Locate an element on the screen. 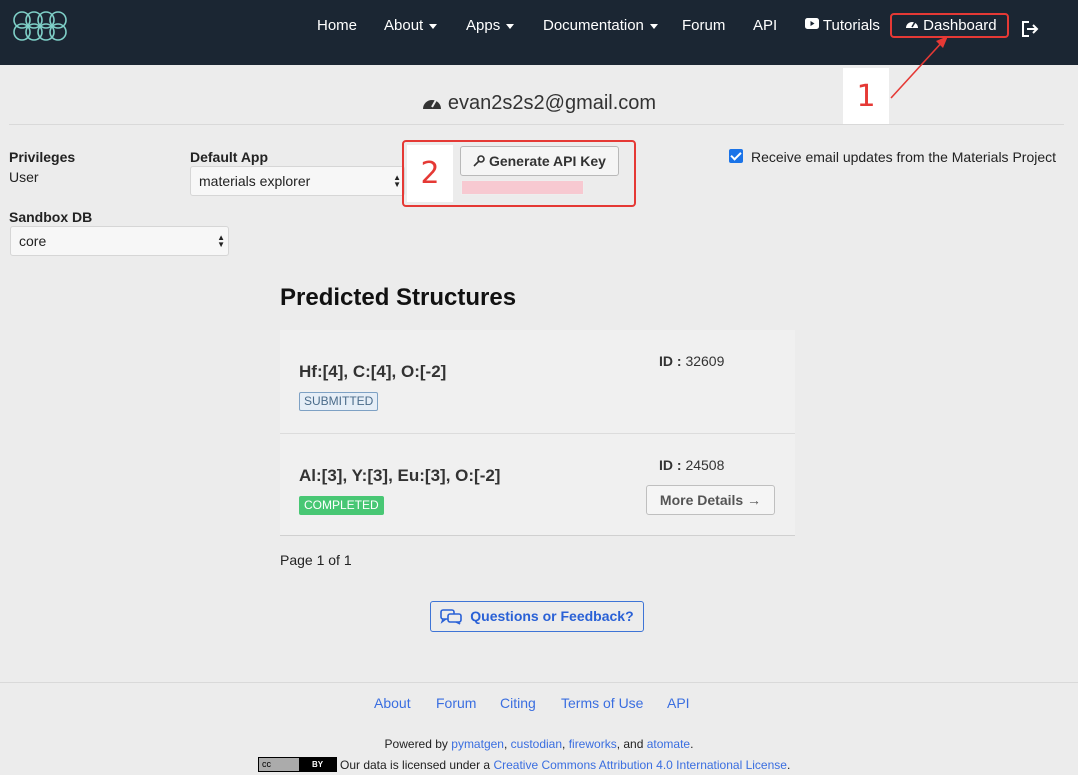 The width and height of the screenshot is (1078, 775). powered-by-label: Powered by is located at coordinates (416, 744).